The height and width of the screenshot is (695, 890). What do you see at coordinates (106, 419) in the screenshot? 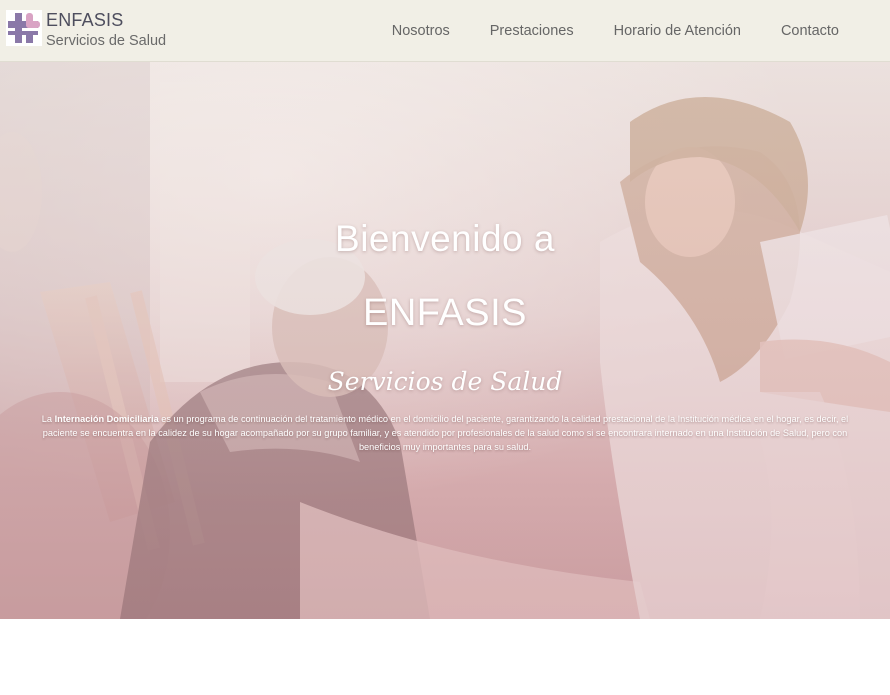
I see `hero-description-bold: Internación Domiciliaria` at bounding box center [106, 419].